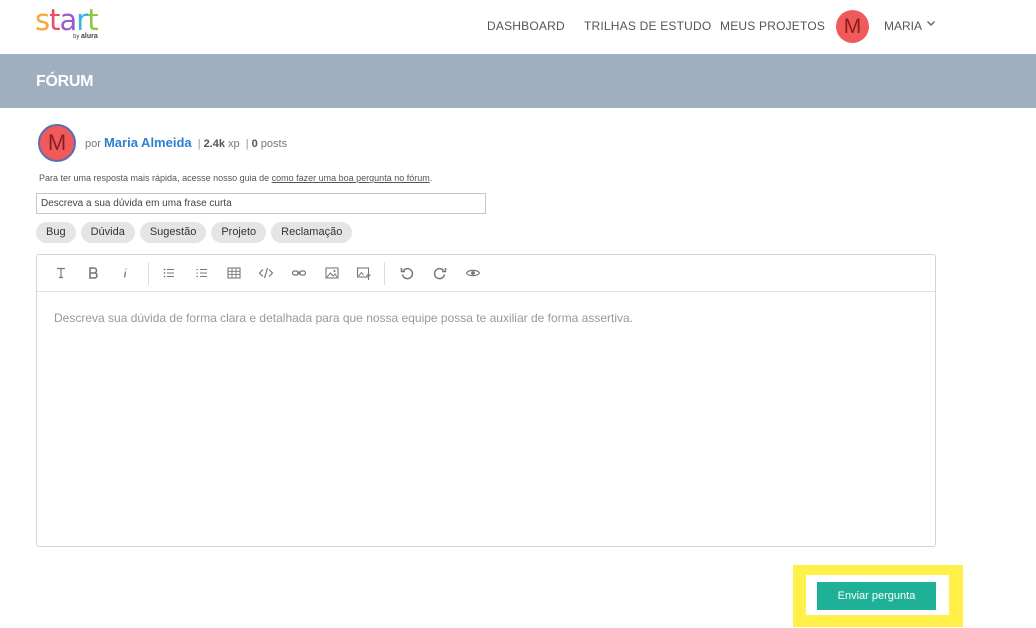 This screenshot has height=628, width=1036. Describe the element at coordinates (234, 273) in the screenshot. I see `table-icon` at that location.